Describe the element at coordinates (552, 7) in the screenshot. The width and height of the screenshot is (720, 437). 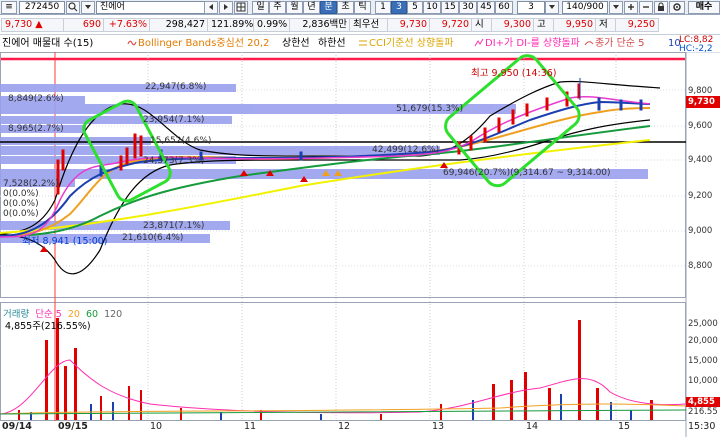
I see `minute-dropdown-icon` at that location.